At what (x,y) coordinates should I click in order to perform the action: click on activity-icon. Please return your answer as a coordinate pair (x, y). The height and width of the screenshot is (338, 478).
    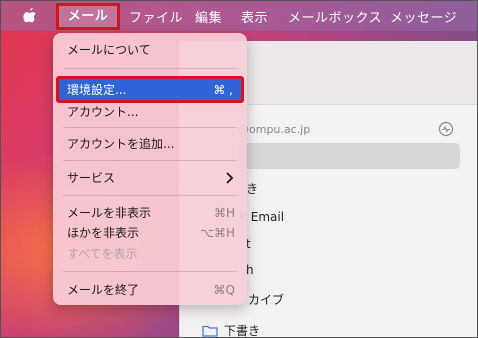
    Looking at the image, I should click on (446, 129).